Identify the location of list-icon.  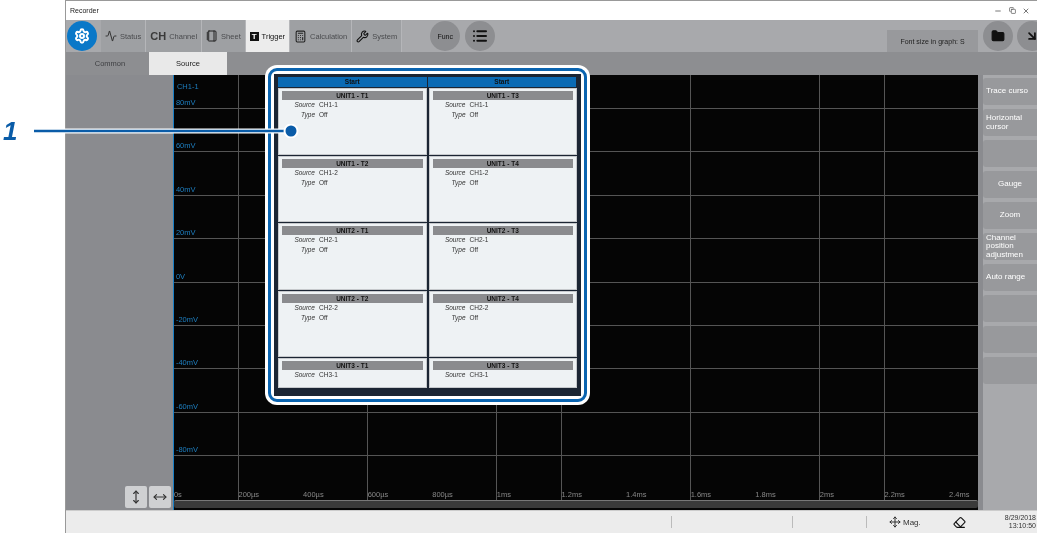
(480, 36).